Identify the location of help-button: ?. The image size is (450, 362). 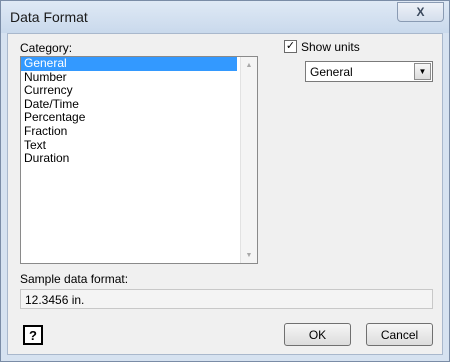
(33, 335).